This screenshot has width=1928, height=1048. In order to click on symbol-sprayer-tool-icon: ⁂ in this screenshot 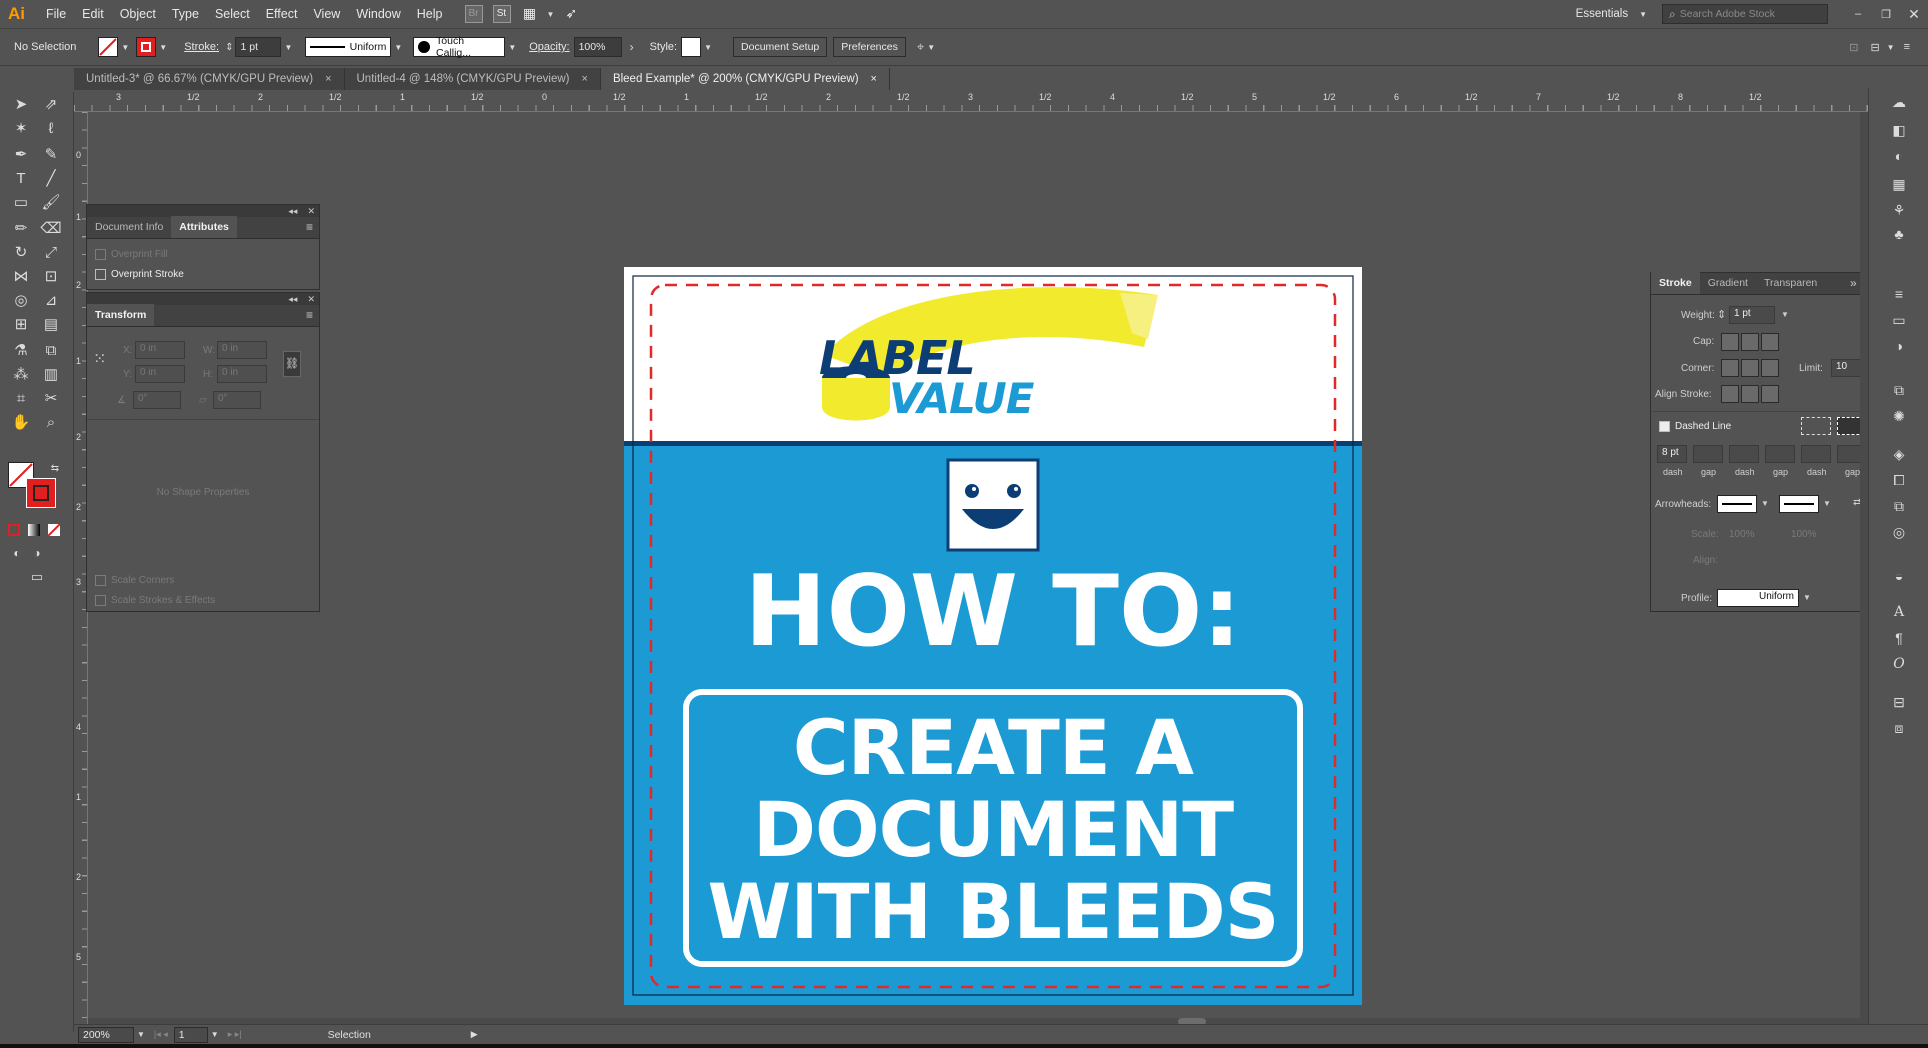, I will do `click(21, 375)`.